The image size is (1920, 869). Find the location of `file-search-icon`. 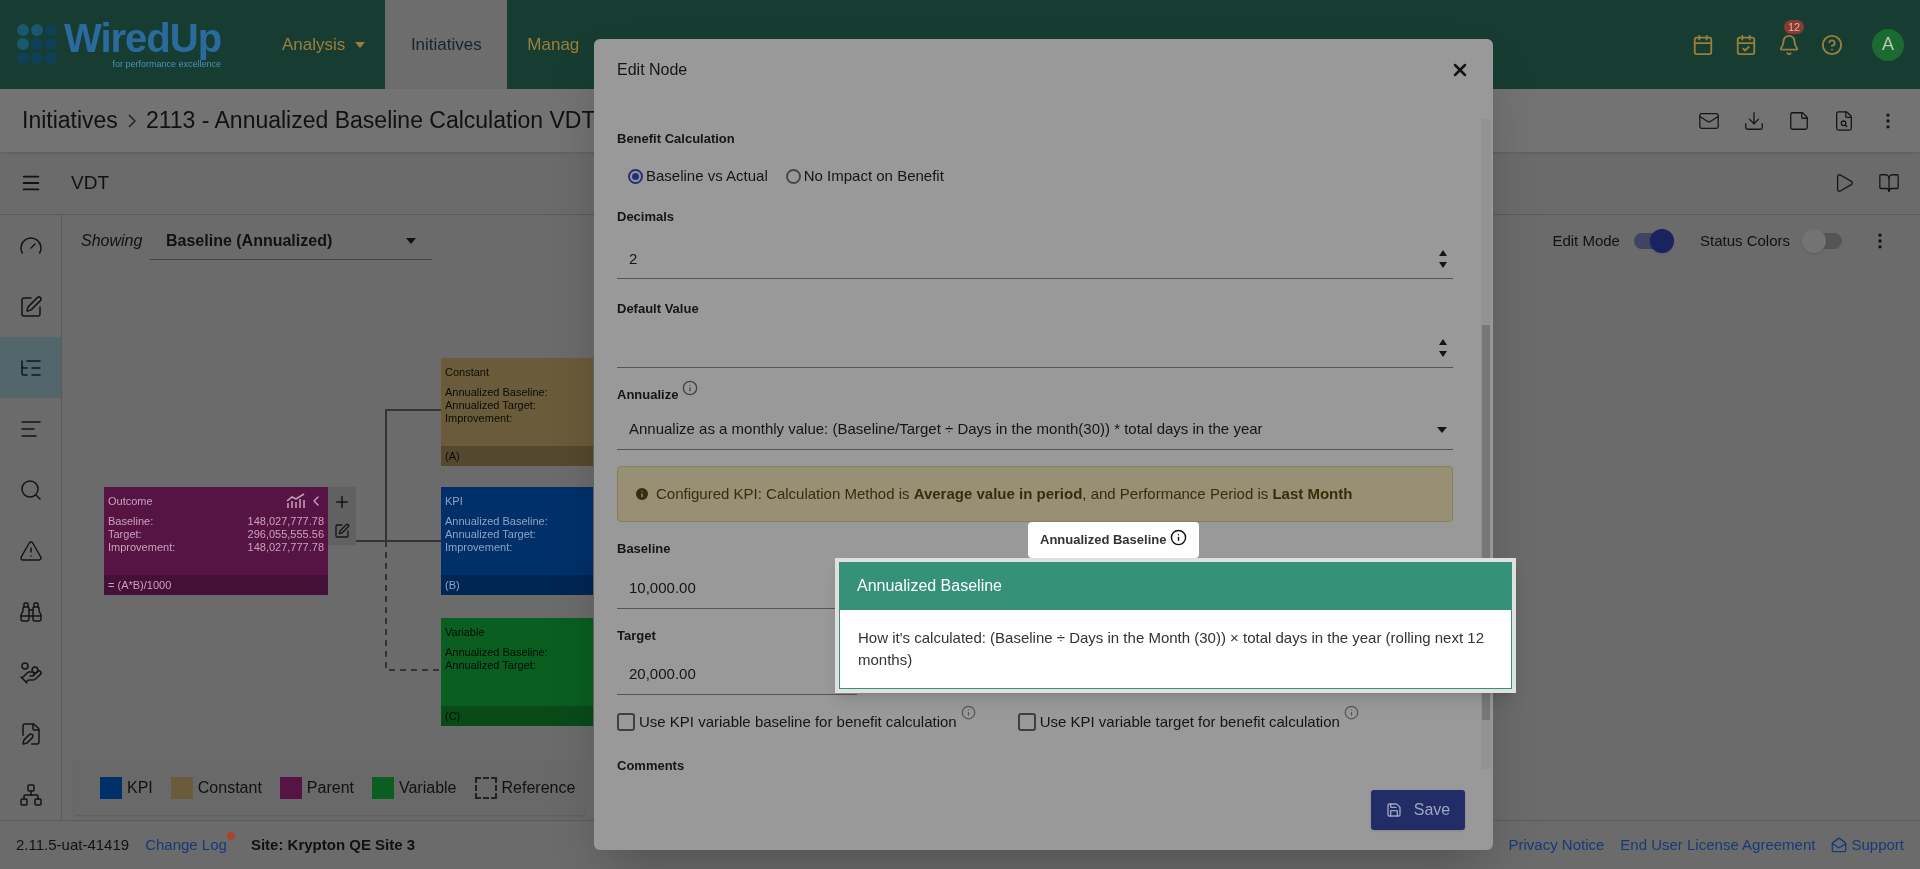

file-search-icon is located at coordinates (1844, 120).